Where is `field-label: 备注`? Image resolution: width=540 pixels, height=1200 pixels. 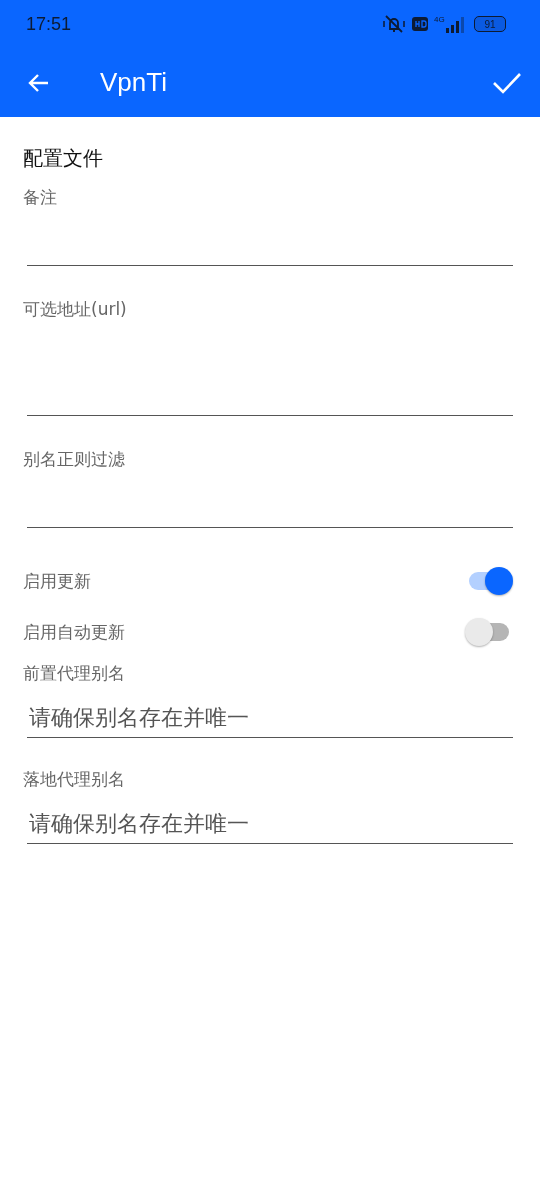 field-label: 备注 is located at coordinates (40, 197).